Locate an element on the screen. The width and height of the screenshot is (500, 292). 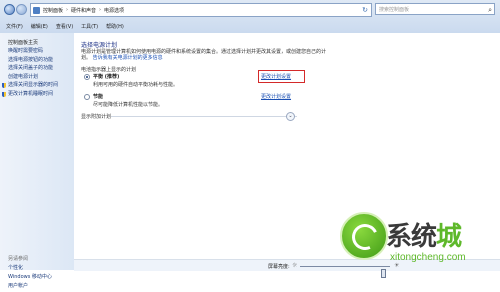
watermark-url: xitongcheng.com is located at coordinates (428, 257).